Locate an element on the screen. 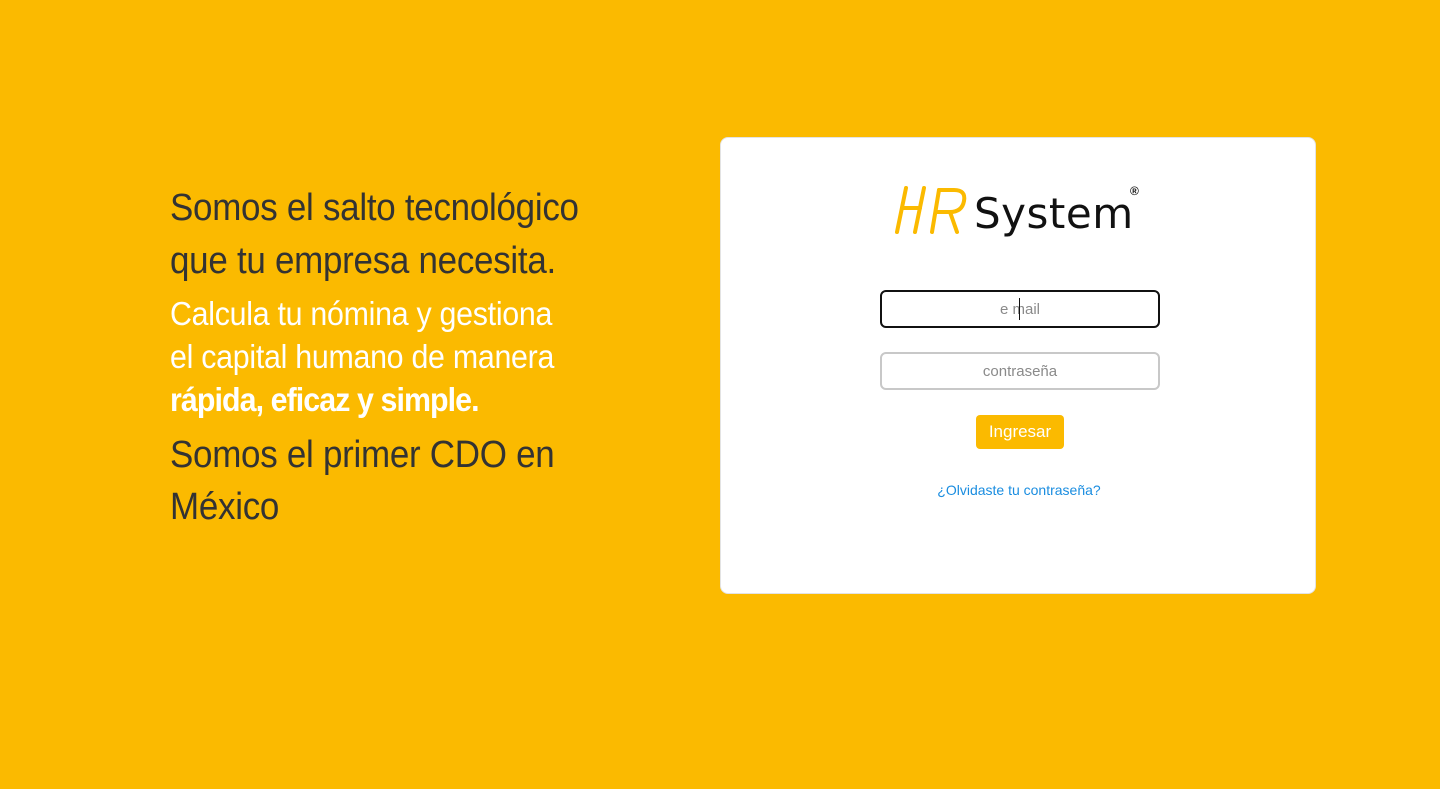 This screenshot has width=1440, height=789. hero-headline-2: que tu empresa necesita. is located at coordinates (363, 261).